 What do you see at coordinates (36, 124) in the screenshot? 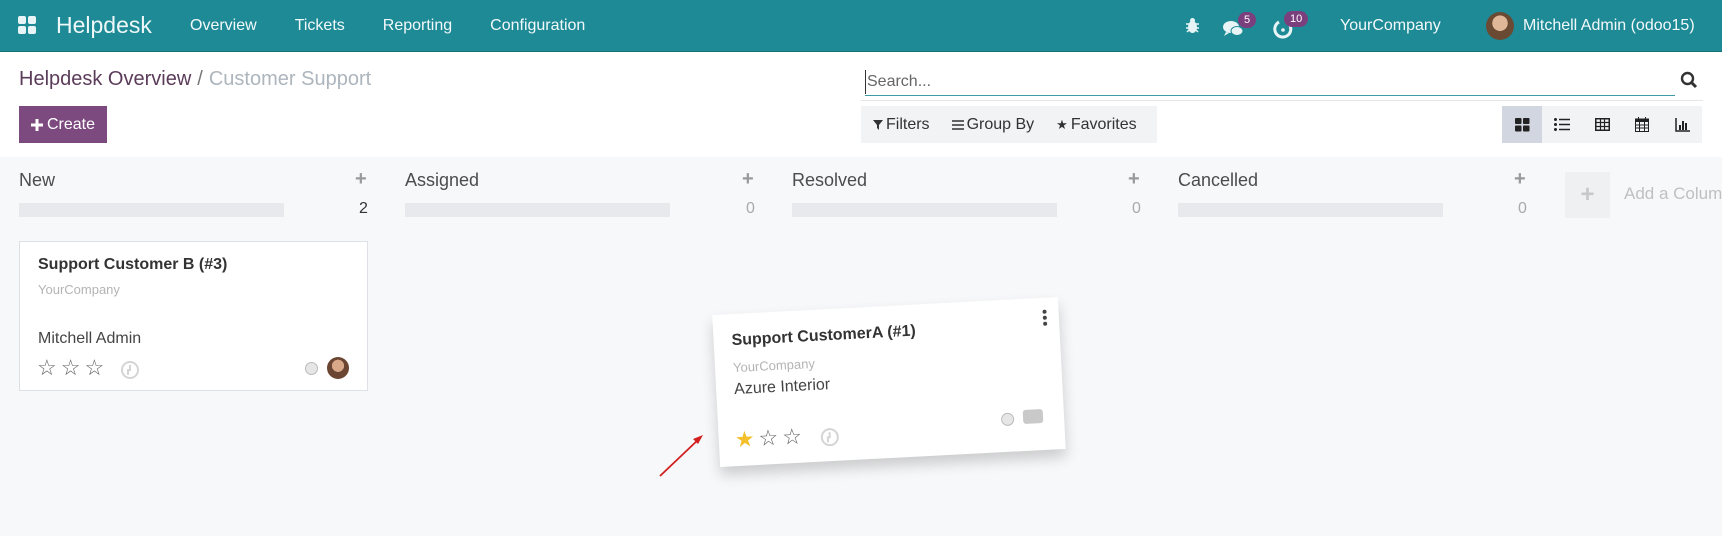
I see `plus-icon` at bounding box center [36, 124].